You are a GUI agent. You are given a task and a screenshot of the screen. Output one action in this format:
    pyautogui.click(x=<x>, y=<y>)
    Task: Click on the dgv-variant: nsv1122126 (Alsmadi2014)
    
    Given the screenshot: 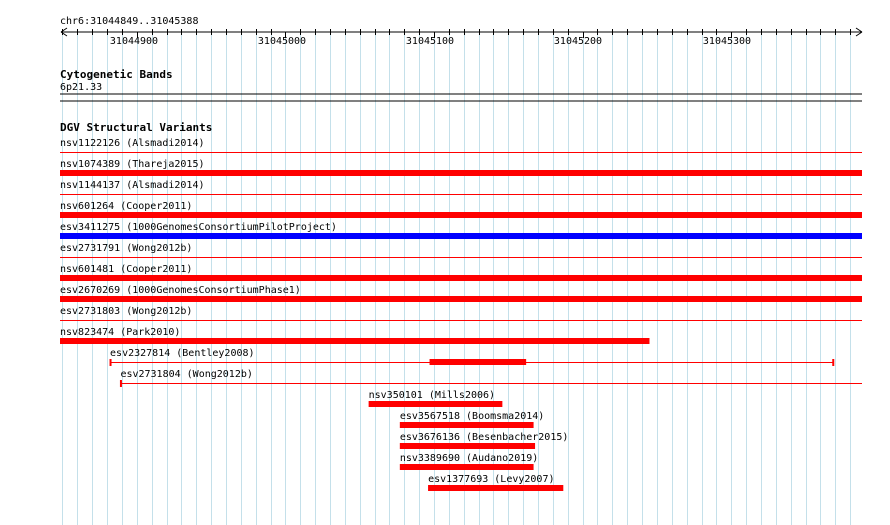 What is the action you would take?
    pyautogui.click(x=461, y=145)
    